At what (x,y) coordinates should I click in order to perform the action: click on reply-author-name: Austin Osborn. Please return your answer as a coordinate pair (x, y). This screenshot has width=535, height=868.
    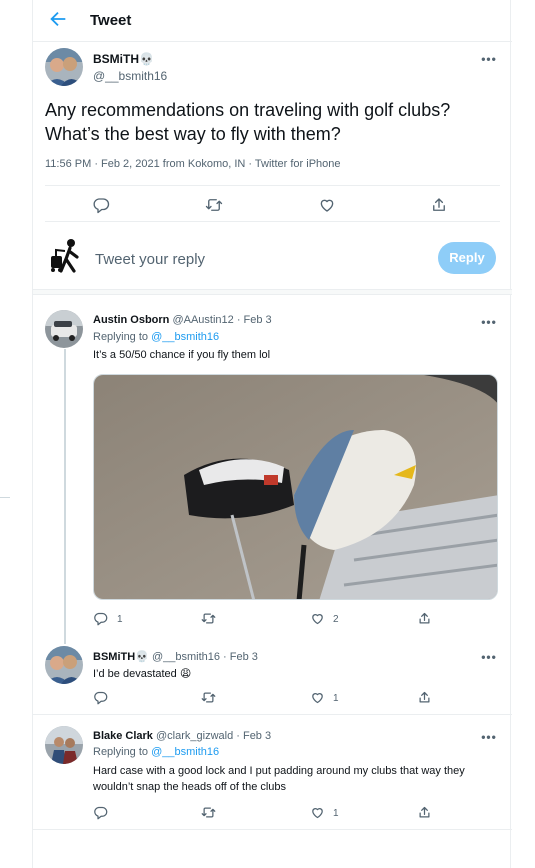
    Looking at the image, I should click on (131, 320).